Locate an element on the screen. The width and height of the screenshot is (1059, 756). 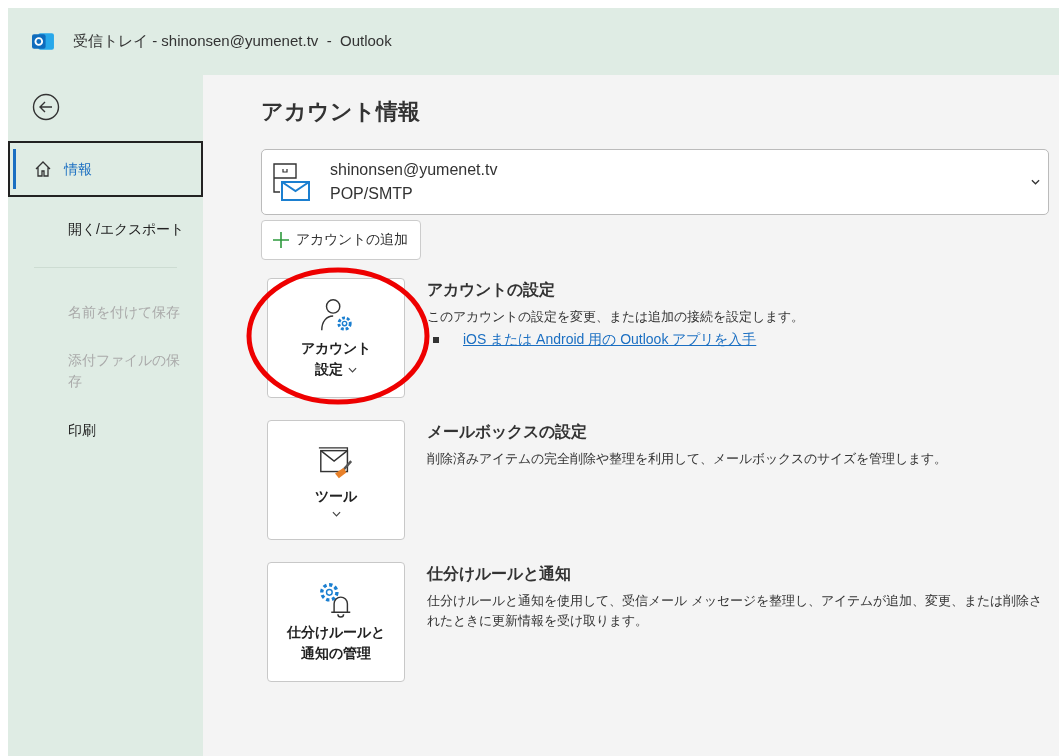
section-title: メールボックスの設定 is located at coordinates (507, 432).